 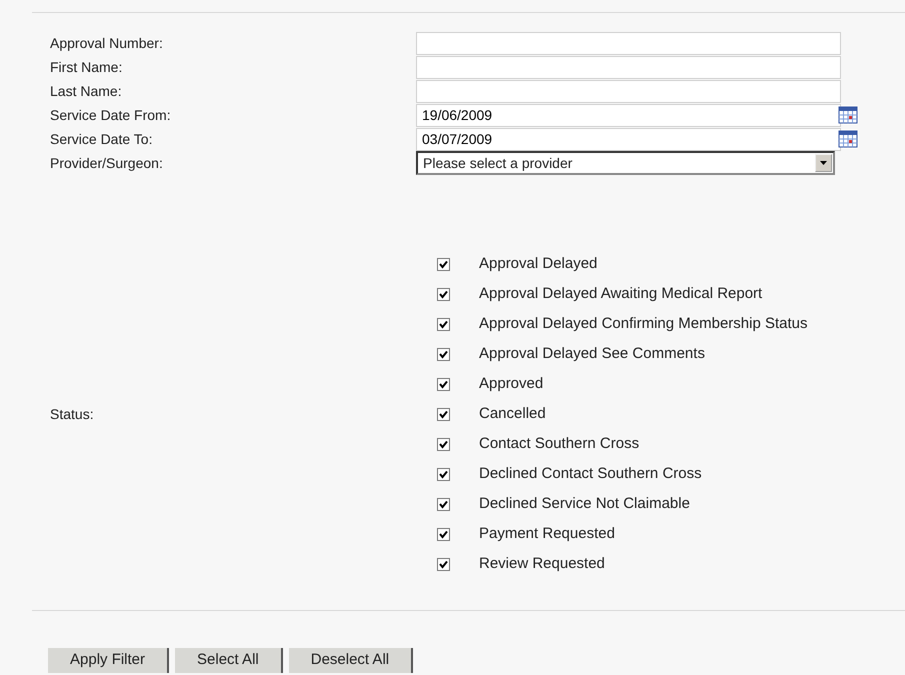 I want to click on caret-icon, so click(x=823, y=163).